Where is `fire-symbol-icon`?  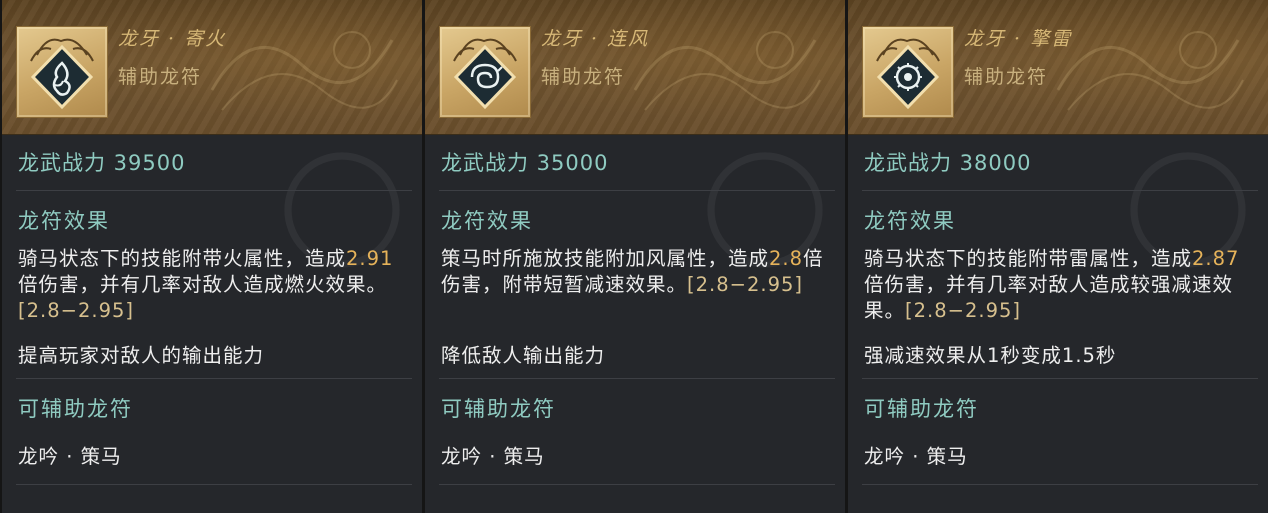
fire-symbol-icon is located at coordinates (62, 74).